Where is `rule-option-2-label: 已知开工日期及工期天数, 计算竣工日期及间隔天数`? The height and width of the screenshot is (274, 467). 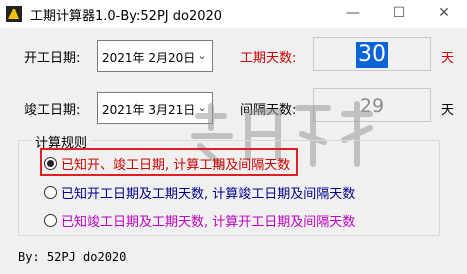 rule-option-2-label: 已知开工日期及工期天数, 计算竣工日期及间隔天数 is located at coordinates (208, 194).